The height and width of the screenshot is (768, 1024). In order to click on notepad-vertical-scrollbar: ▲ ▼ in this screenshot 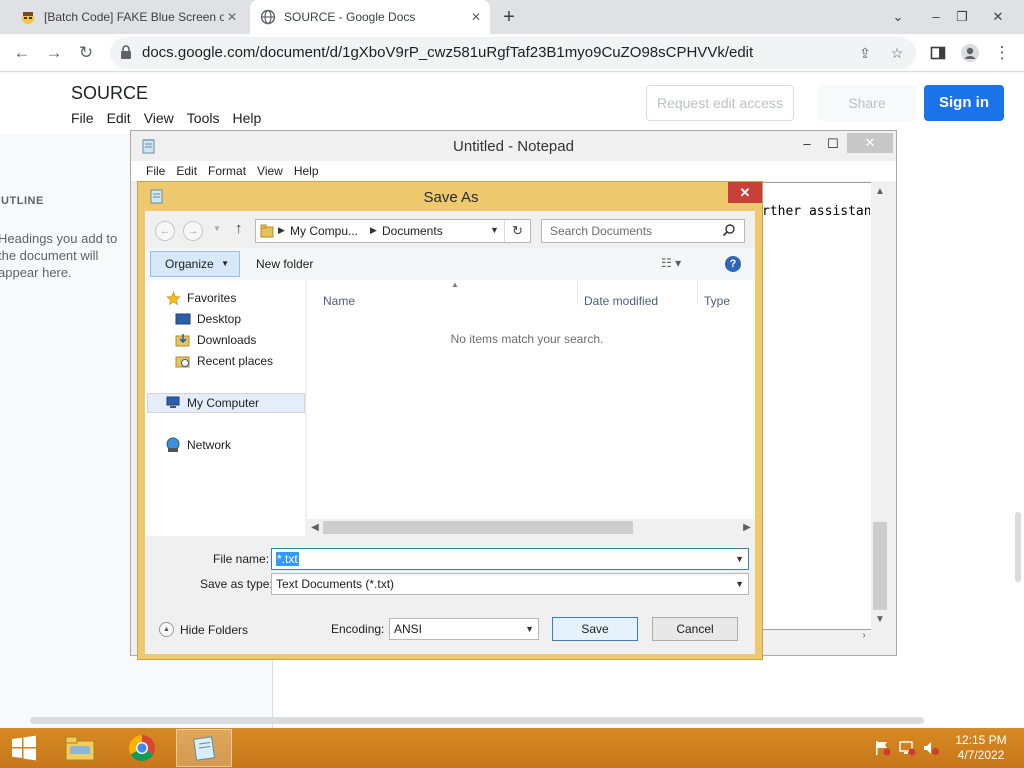, I will do `click(880, 406)`.